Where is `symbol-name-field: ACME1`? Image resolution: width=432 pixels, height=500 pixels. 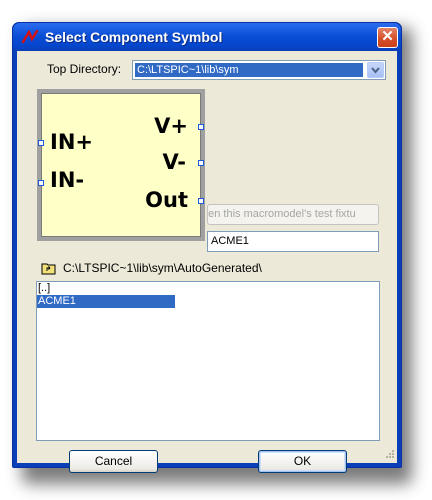 symbol-name-field: ACME1 is located at coordinates (293, 241).